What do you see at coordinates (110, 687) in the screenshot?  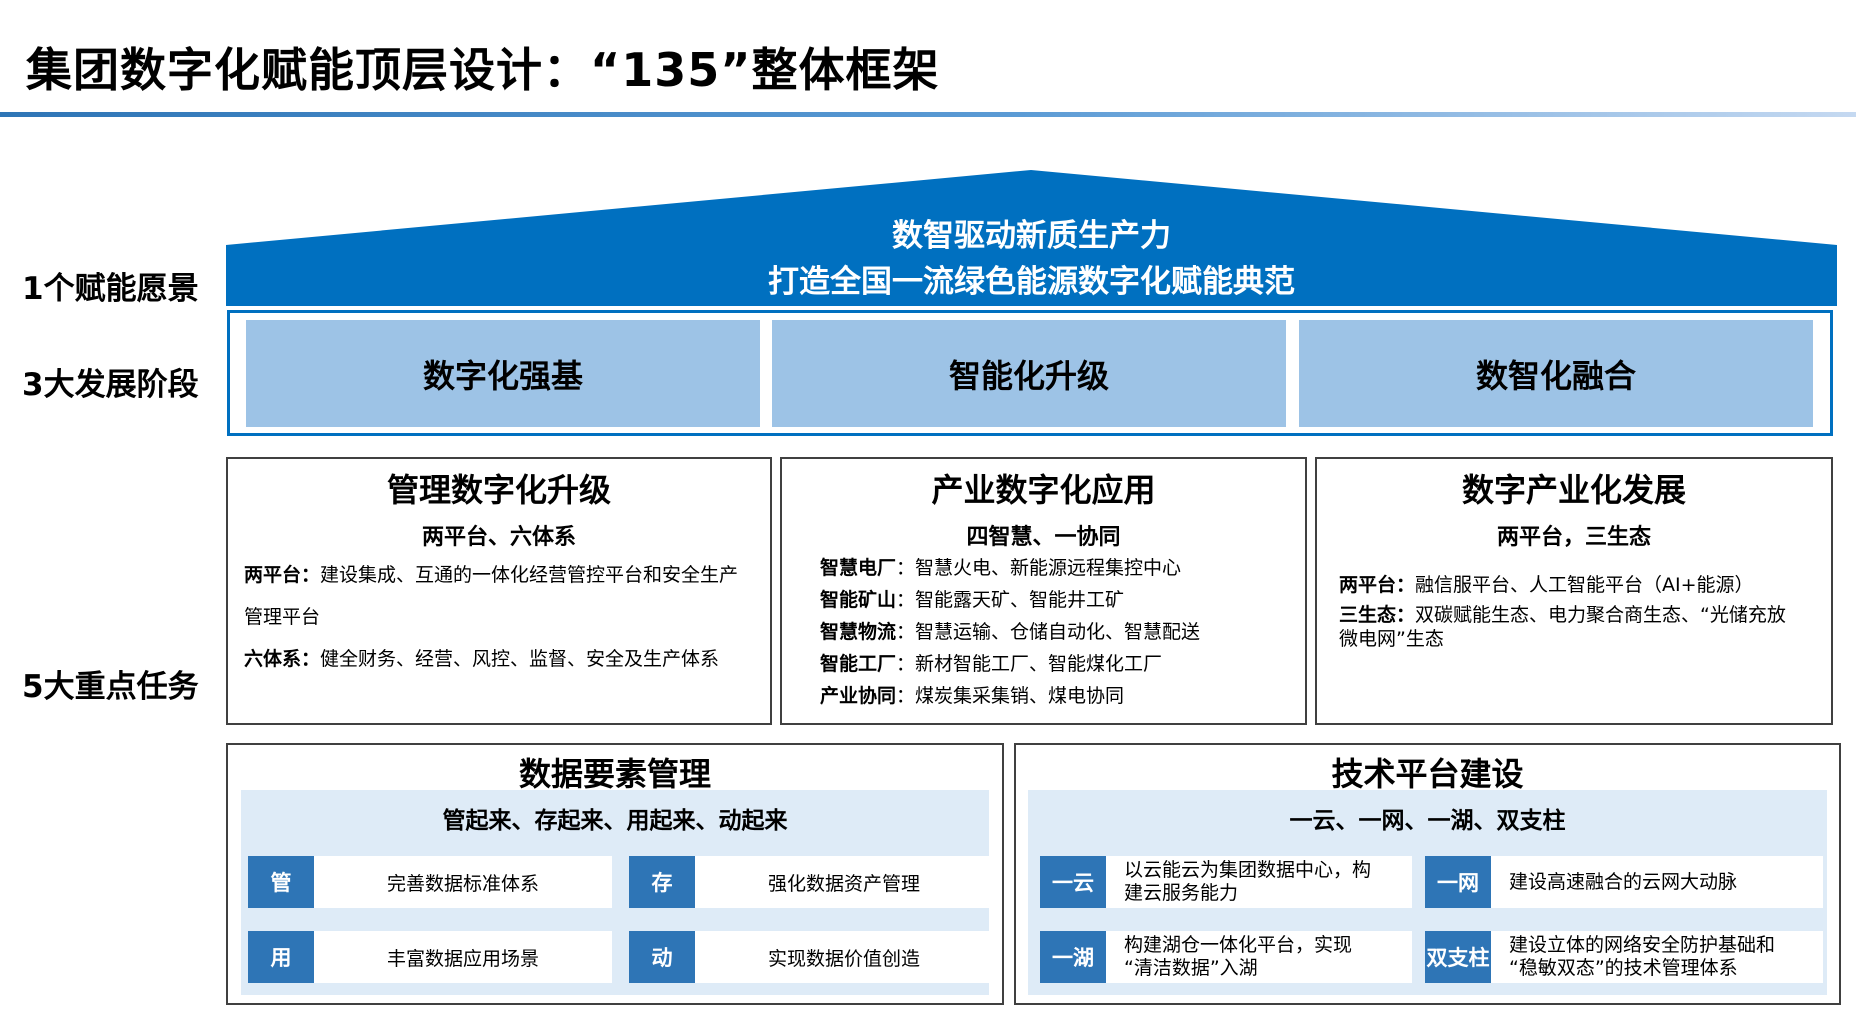 I see `label-tasks: 5大重点任务` at bounding box center [110, 687].